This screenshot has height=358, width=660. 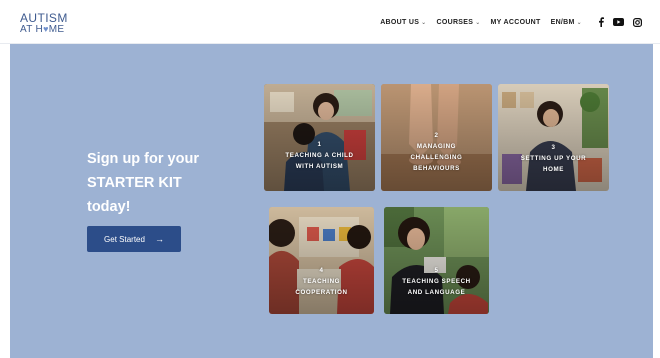 I want to click on card-caption: 4 TEACHING COOPERATION, so click(x=321, y=281).